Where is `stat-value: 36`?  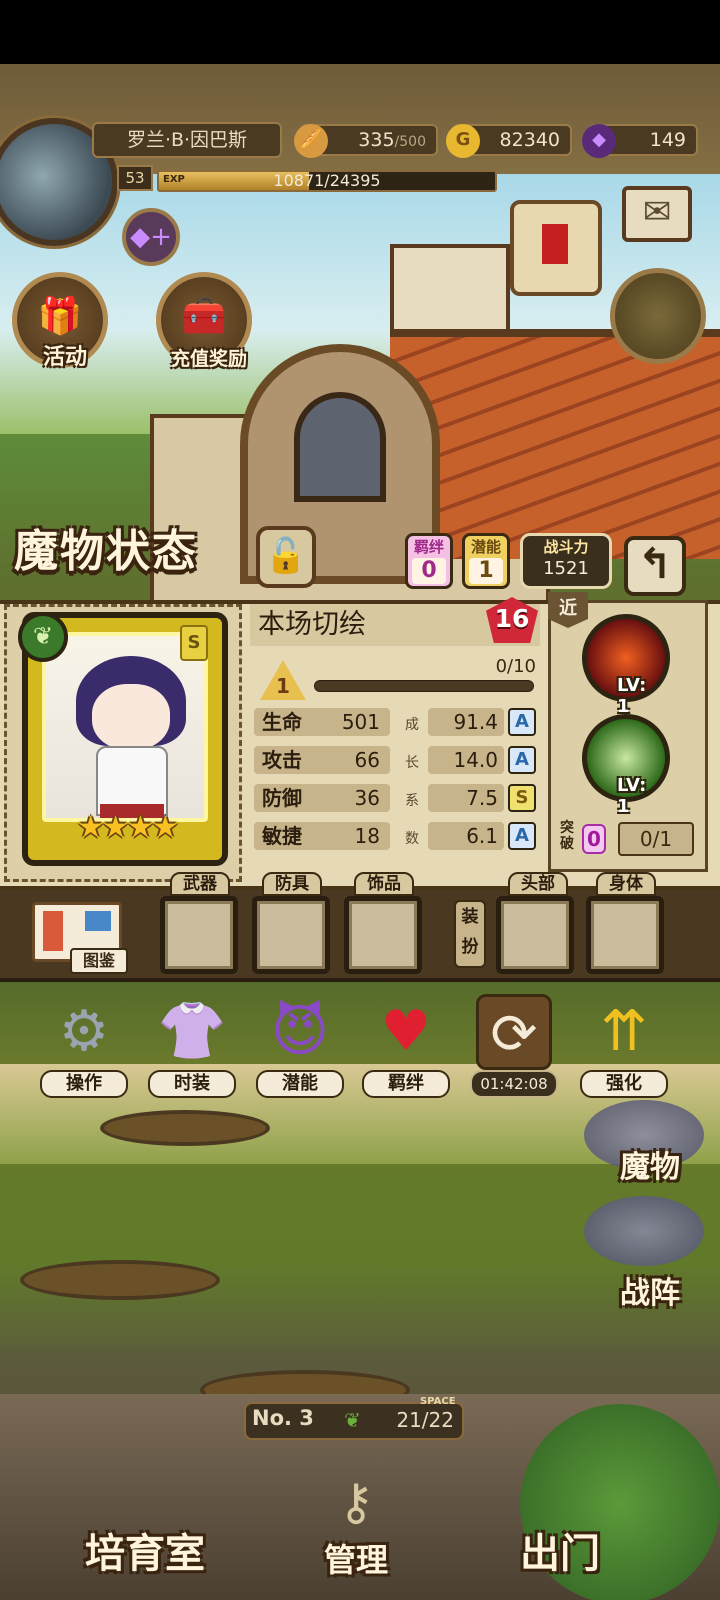 stat-value: 36 is located at coordinates (367, 798).